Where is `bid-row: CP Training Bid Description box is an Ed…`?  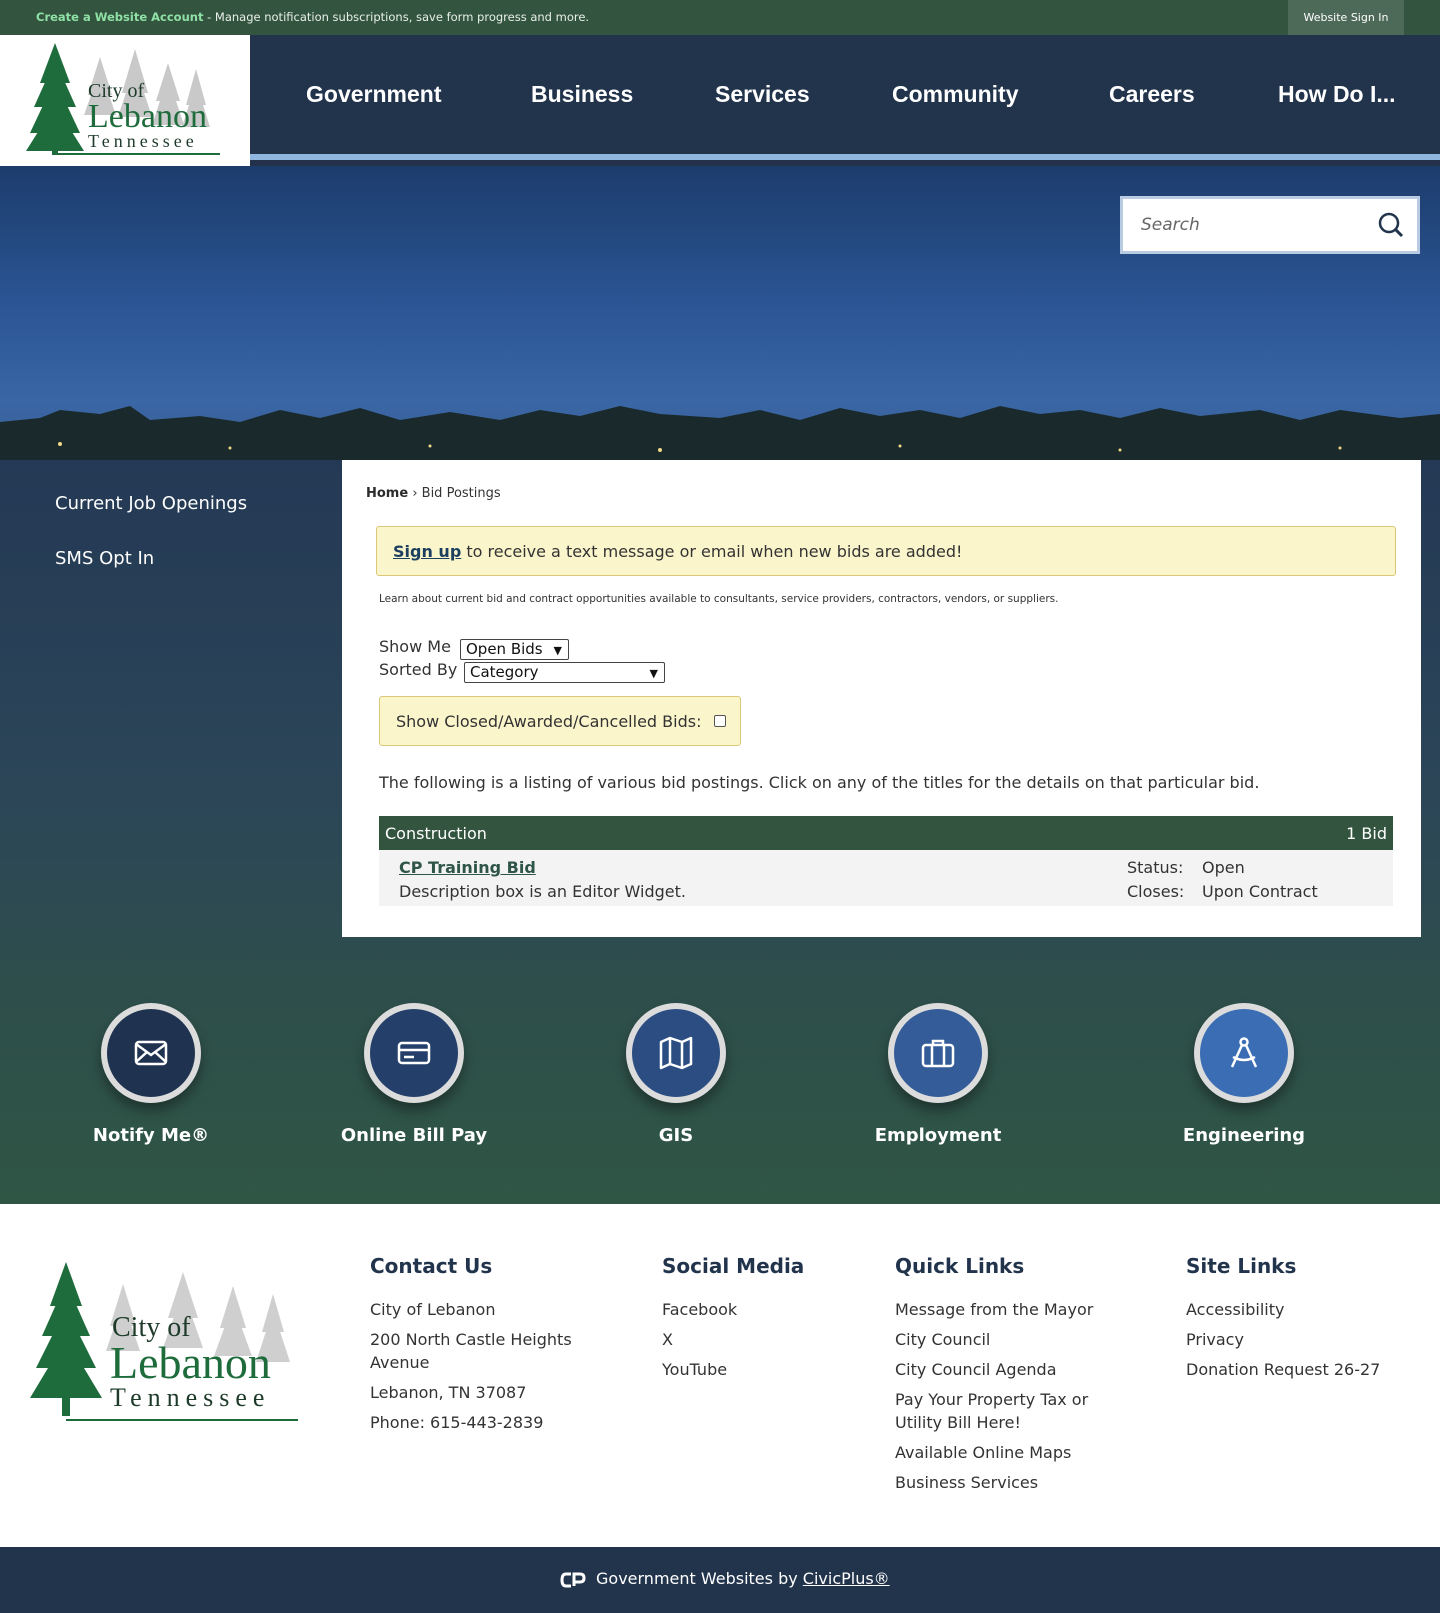 bid-row: CP Training Bid Description box is an Ed… is located at coordinates (886, 878).